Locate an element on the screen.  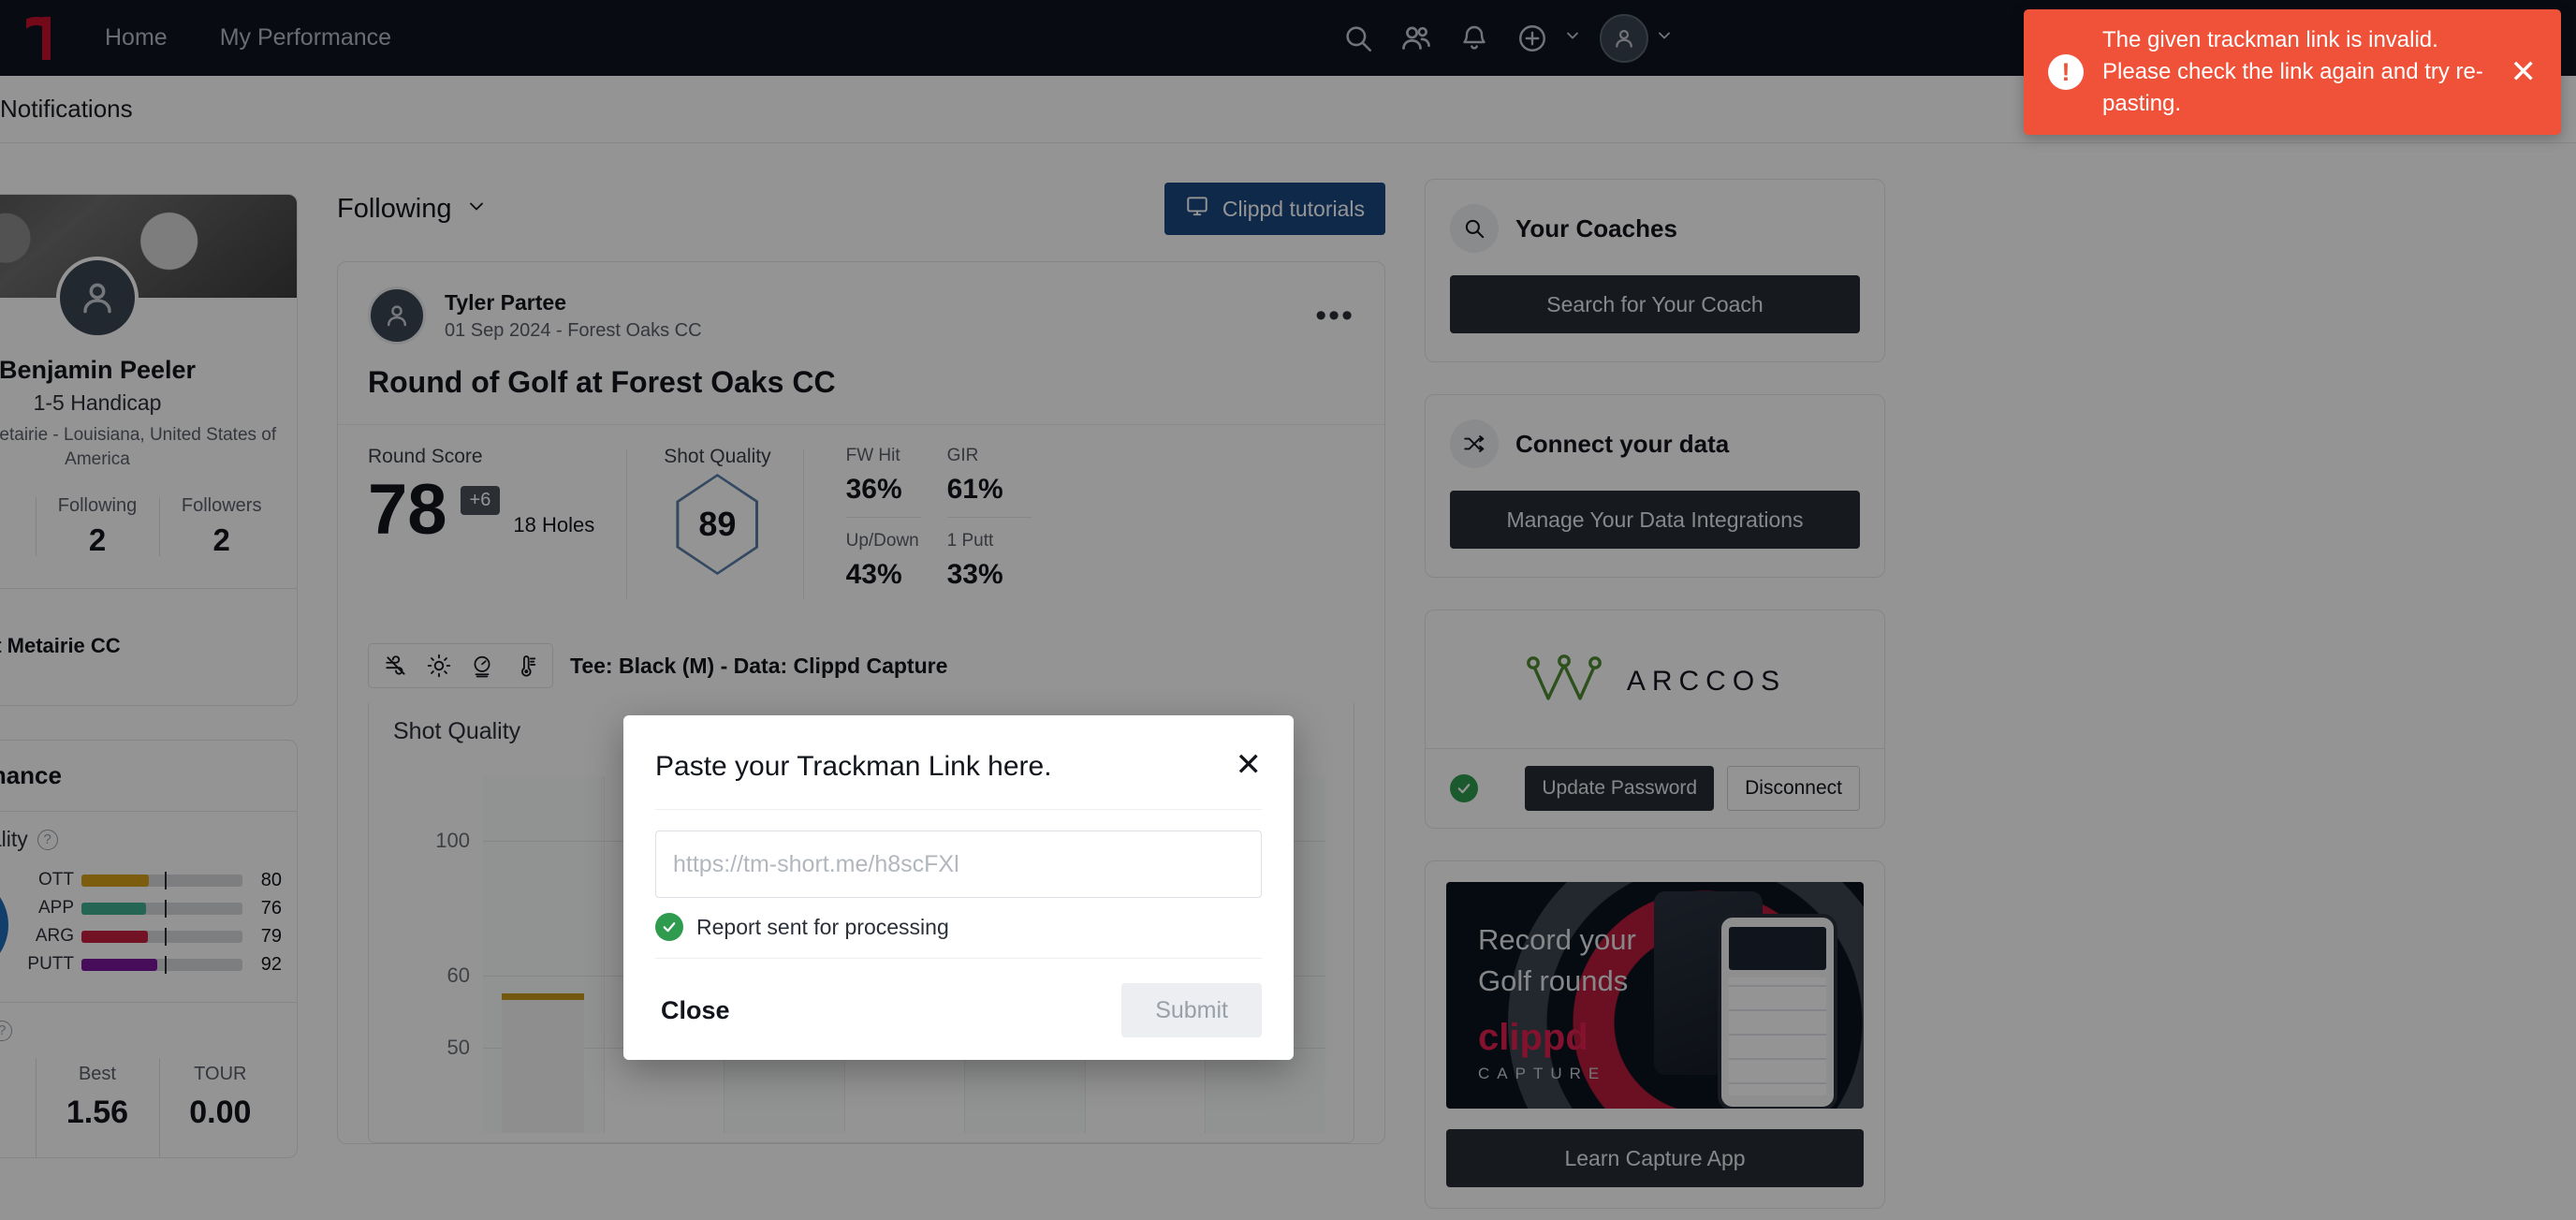
close-button: Close is located at coordinates (695, 1010).